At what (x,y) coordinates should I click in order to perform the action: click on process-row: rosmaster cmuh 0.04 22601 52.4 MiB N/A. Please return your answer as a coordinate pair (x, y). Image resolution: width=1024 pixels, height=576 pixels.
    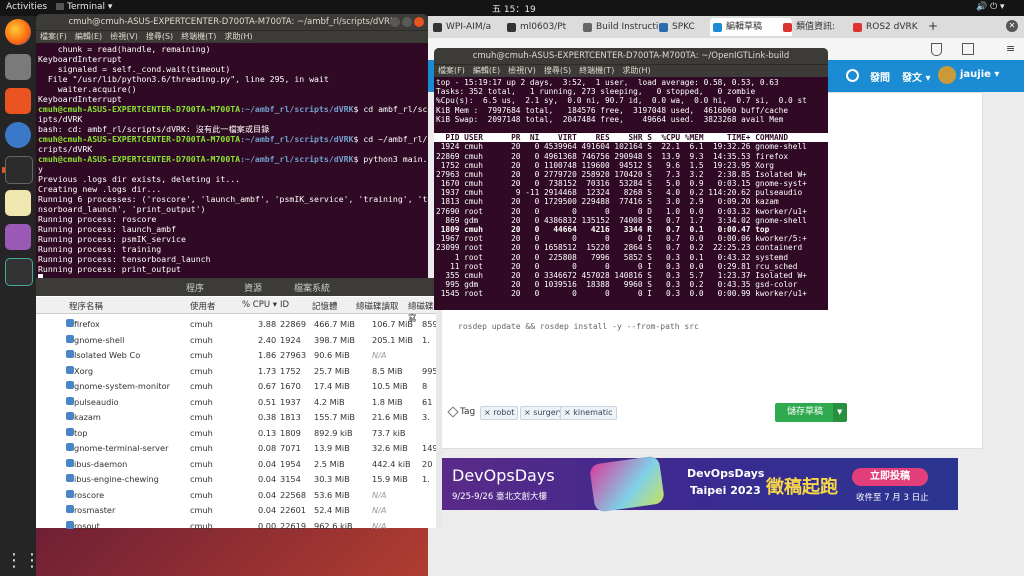
    Looking at the image, I should click on (236, 510).